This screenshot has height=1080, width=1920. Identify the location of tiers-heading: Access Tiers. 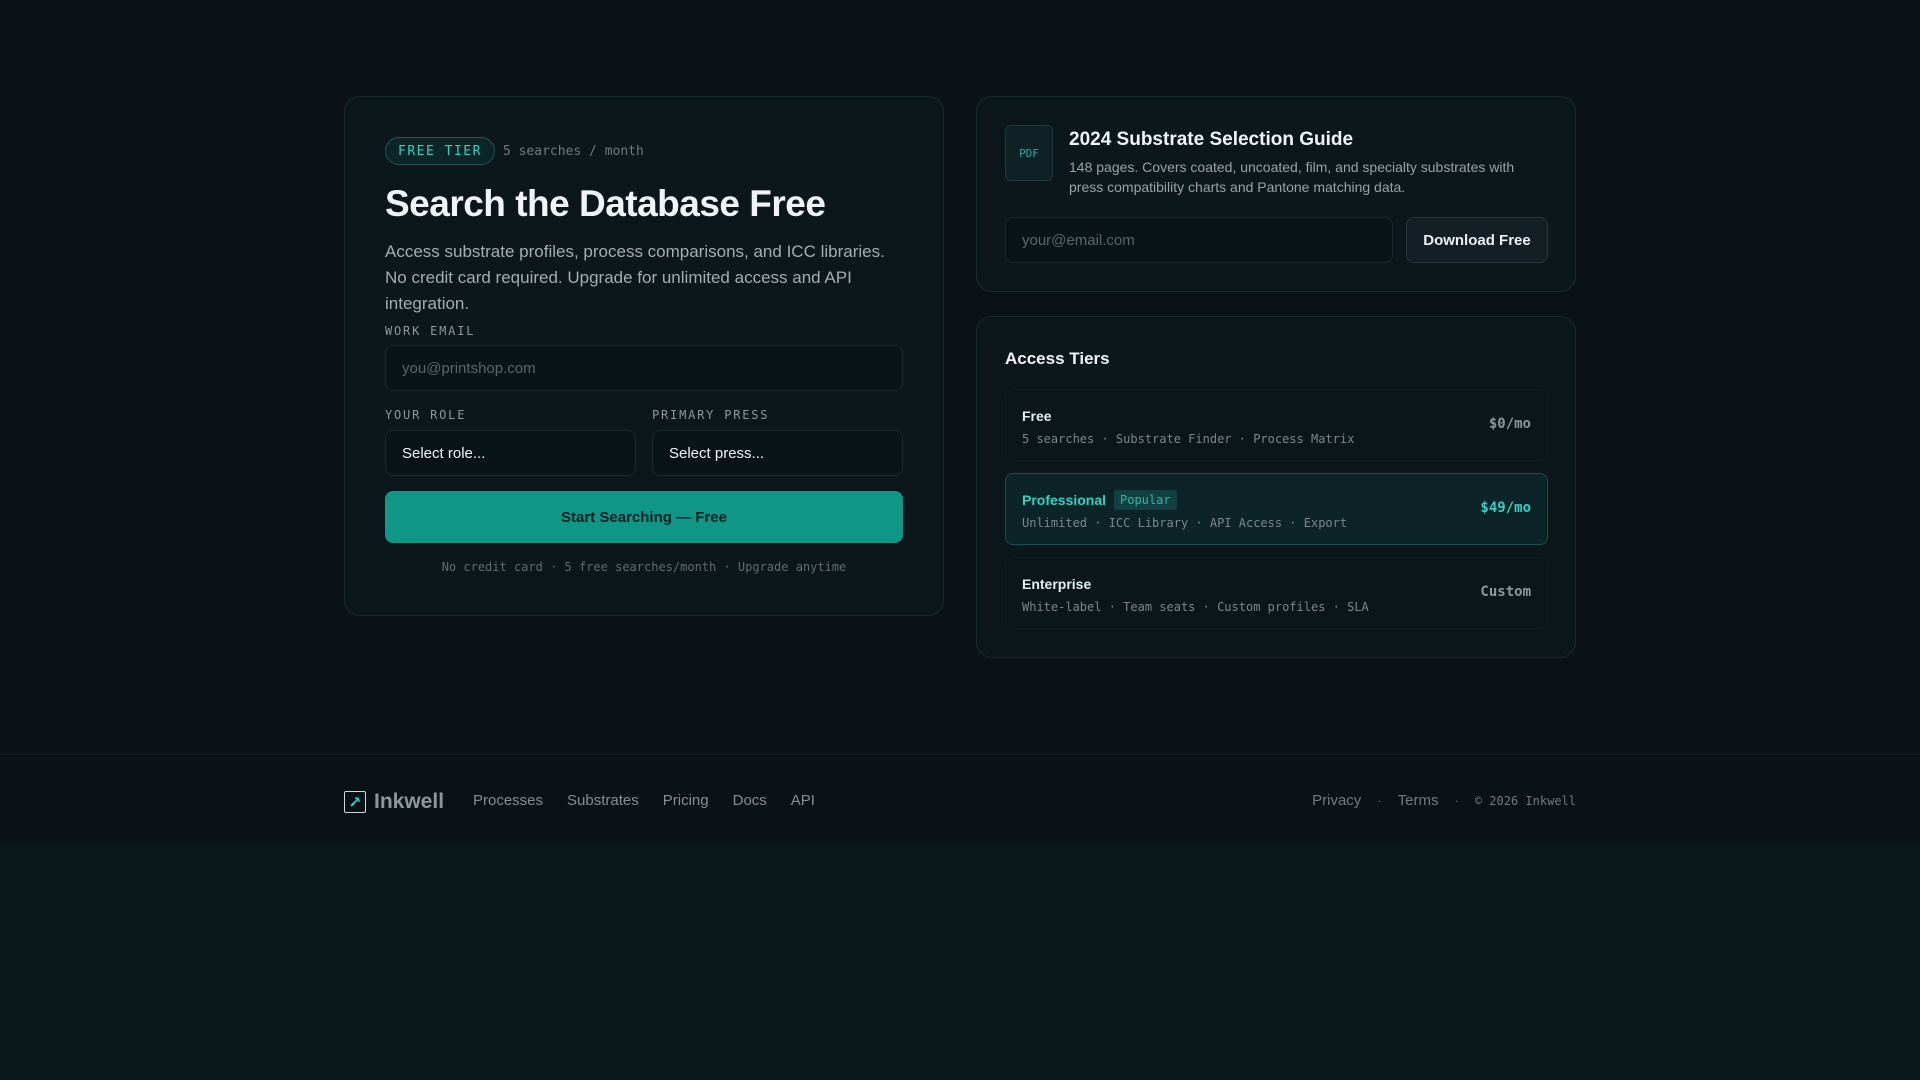
(1057, 358).